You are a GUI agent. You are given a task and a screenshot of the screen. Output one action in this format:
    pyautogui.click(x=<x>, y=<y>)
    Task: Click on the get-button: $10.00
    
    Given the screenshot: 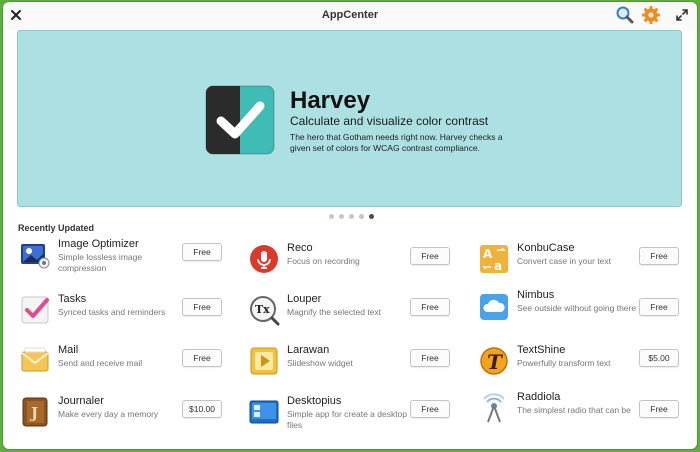 What is the action you would take?
    pyautogui.click(x=202, y=409)
    